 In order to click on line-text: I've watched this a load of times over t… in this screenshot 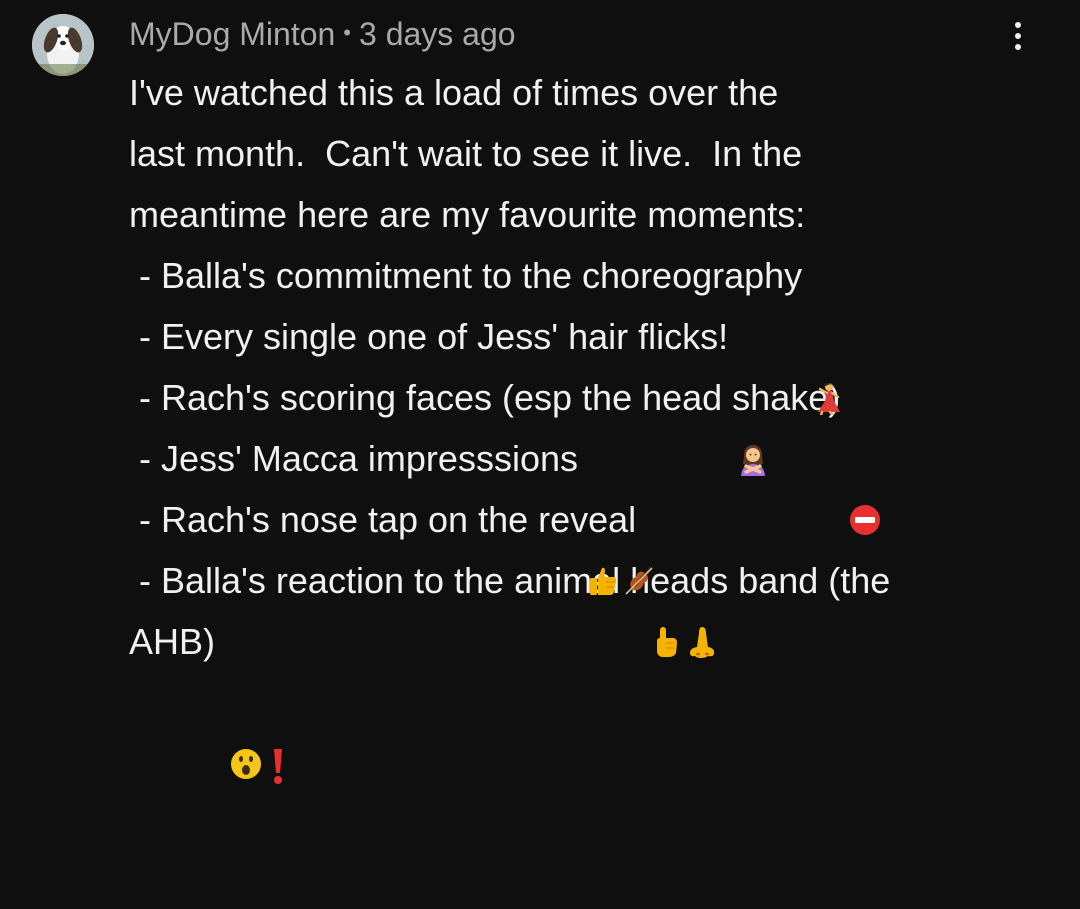, I will do `click(454, 92)`.